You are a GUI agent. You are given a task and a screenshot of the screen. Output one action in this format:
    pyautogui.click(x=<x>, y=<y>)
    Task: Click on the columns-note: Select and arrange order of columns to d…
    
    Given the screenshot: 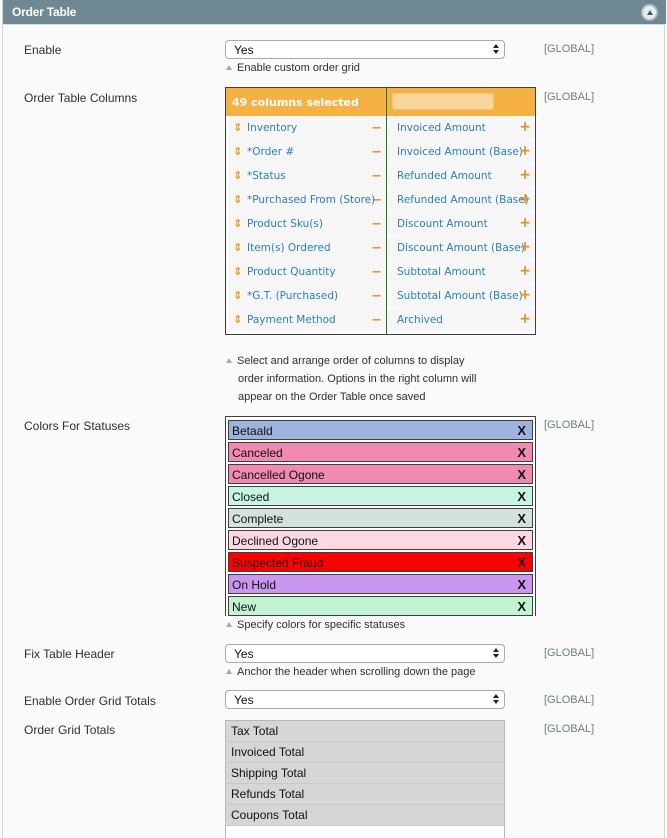 What is the action you would take?
    pyautogui.click(x=351, y=379)
    